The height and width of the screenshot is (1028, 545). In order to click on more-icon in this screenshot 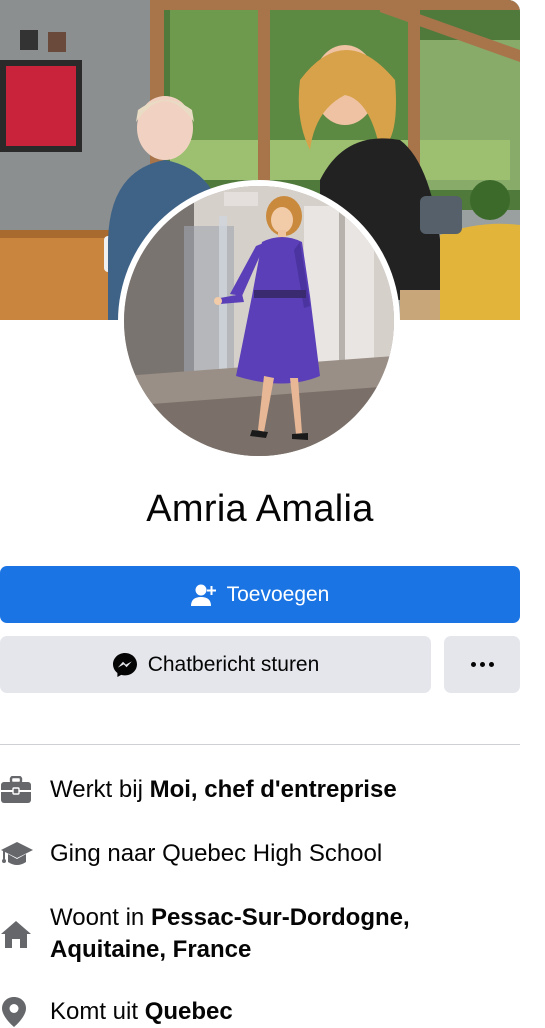, I will do `click(482, 664)`.